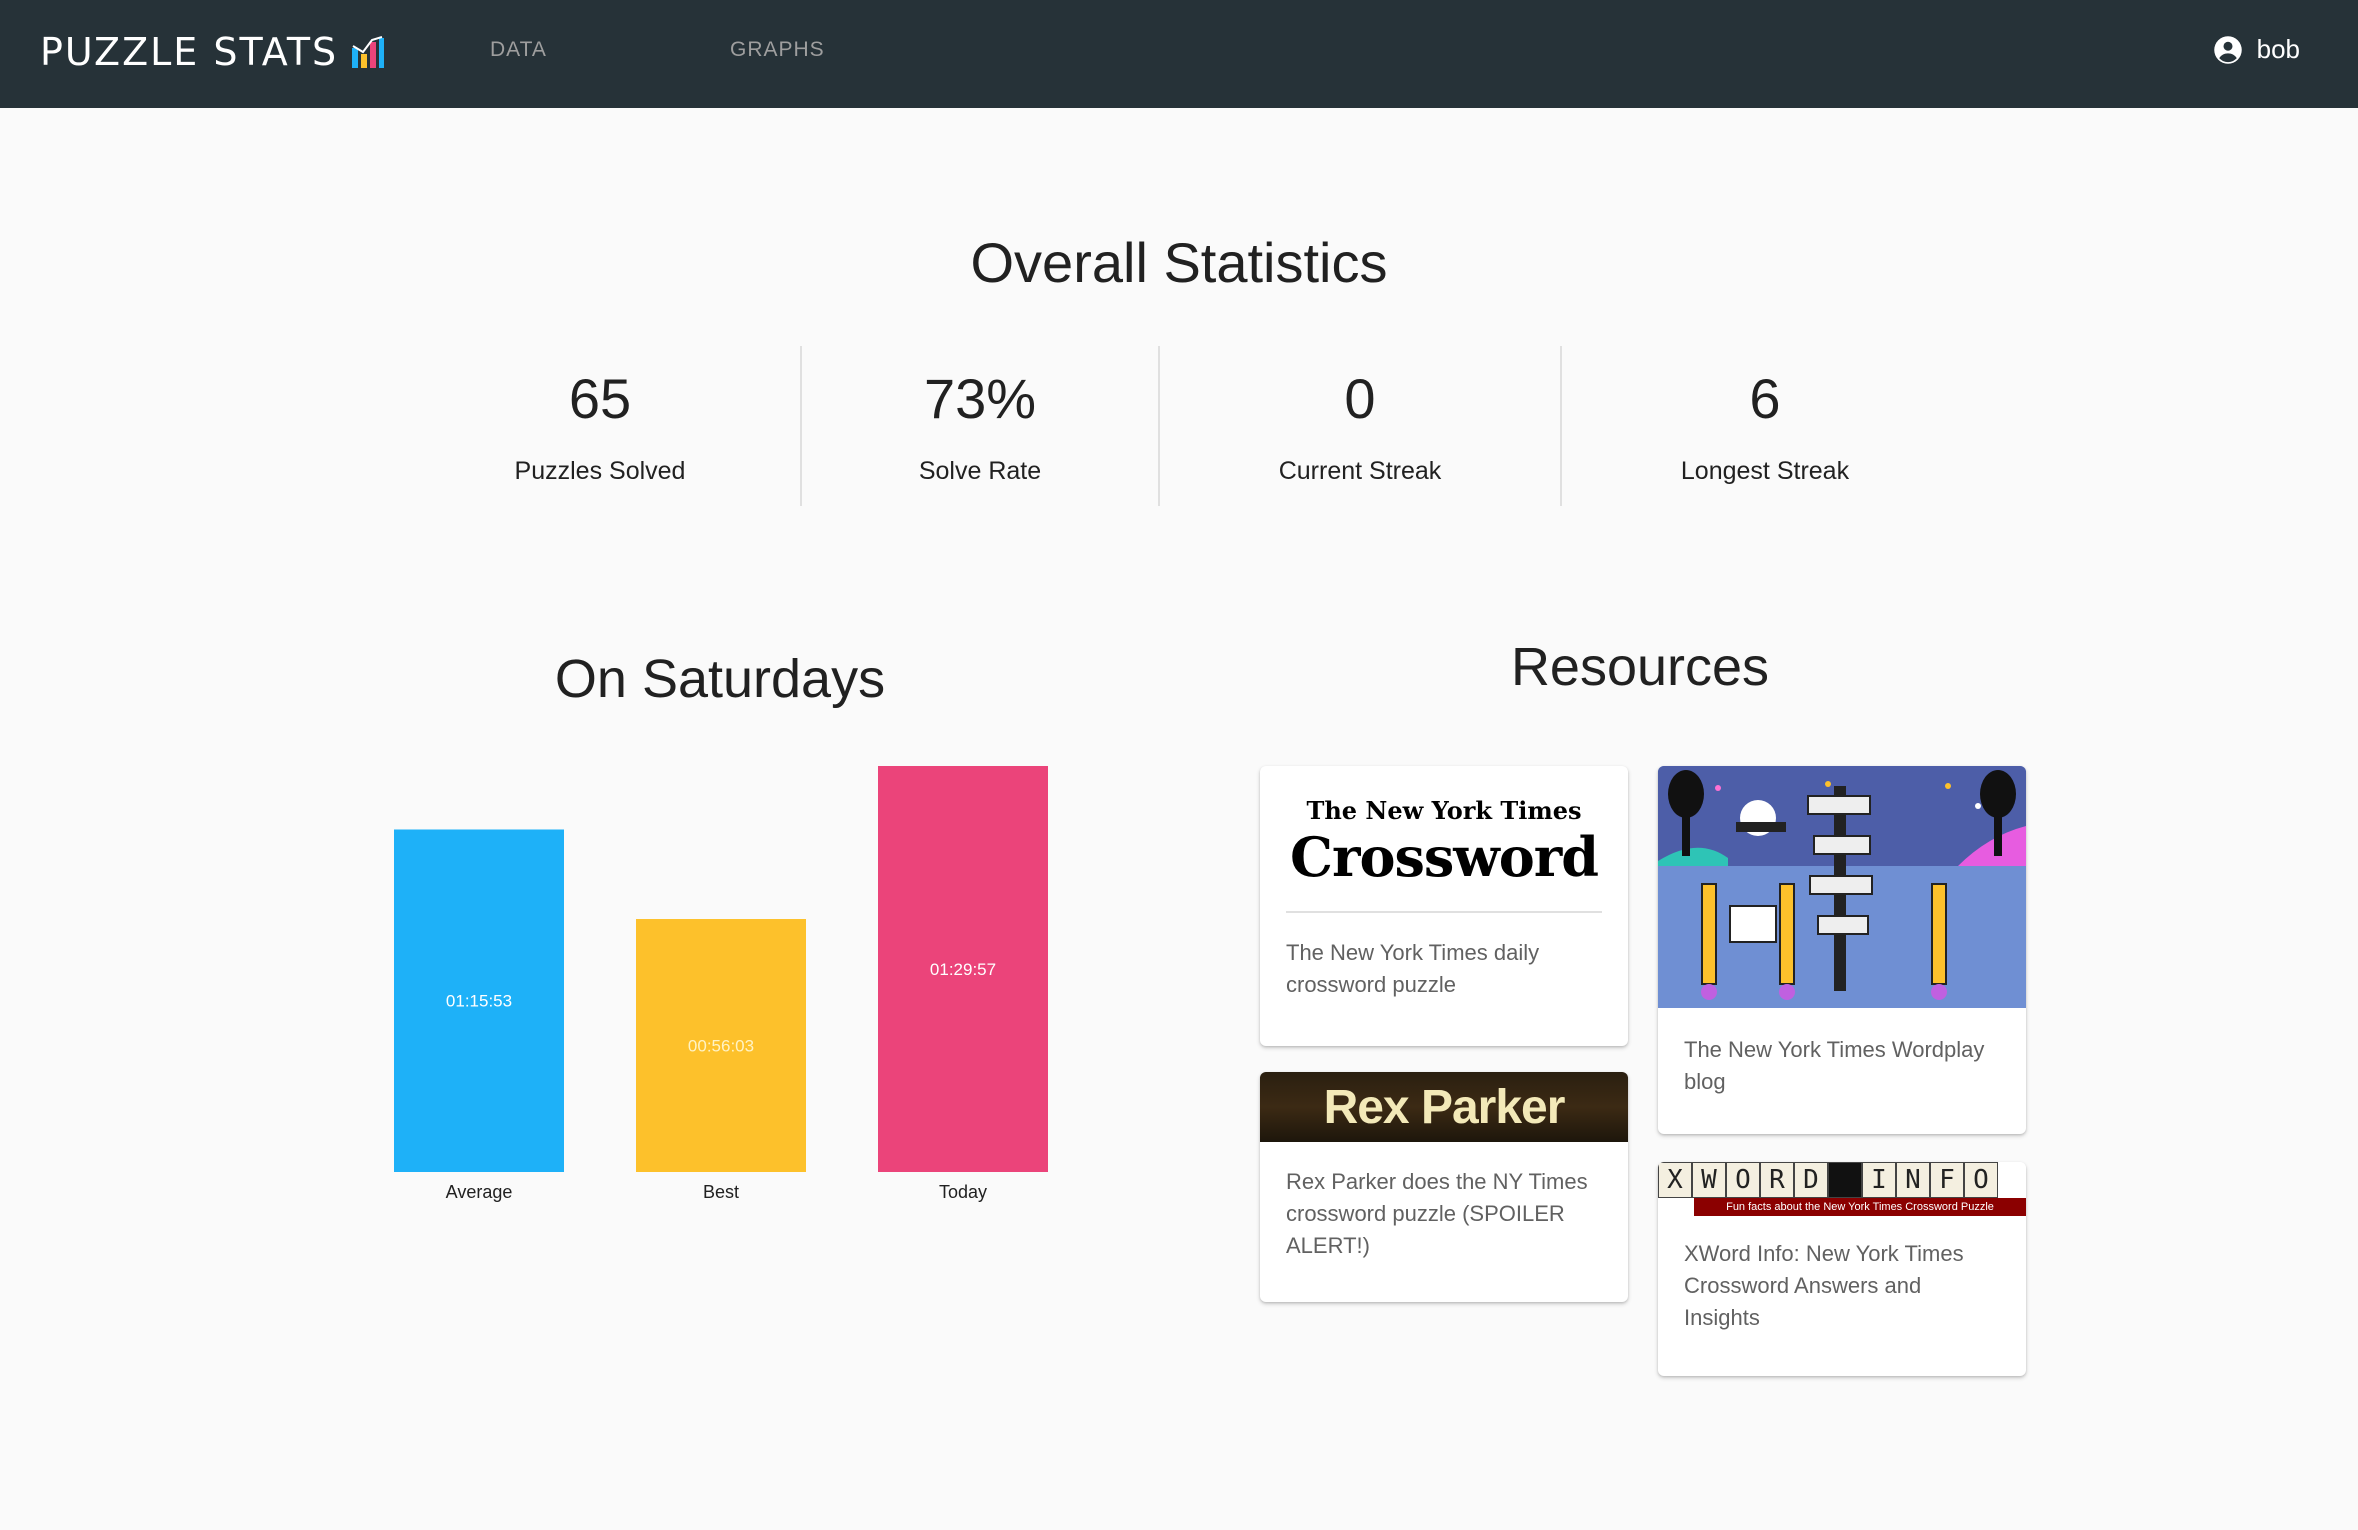 The image size is (2358, 1530). I want to click on xword-cell: F, so click(1947, 1180).